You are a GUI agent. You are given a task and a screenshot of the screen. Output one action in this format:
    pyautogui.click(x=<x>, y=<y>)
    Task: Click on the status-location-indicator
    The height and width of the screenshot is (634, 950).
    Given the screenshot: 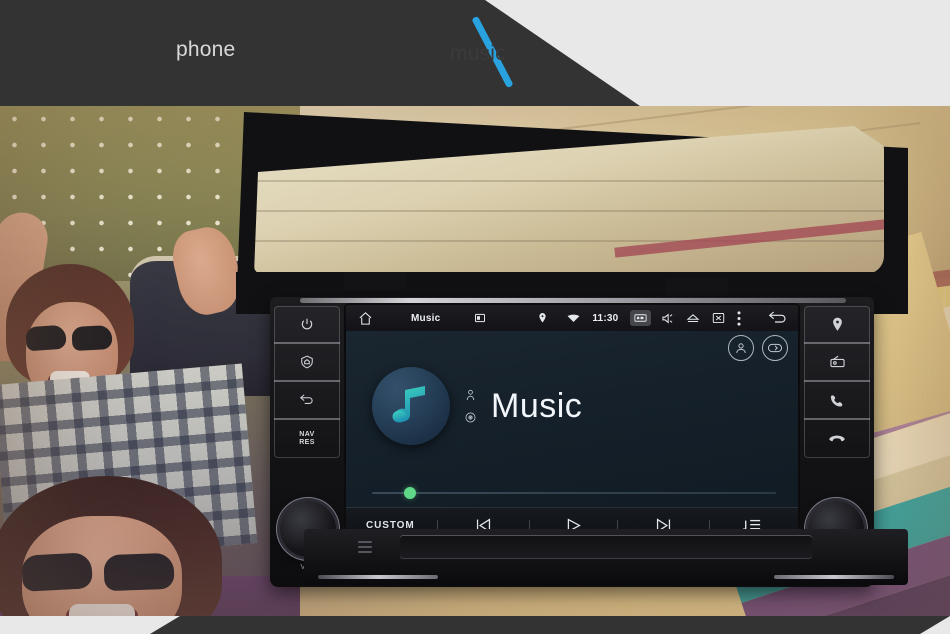 What is the action you would take?
    pyautogui.click(x=542, y=318)
    